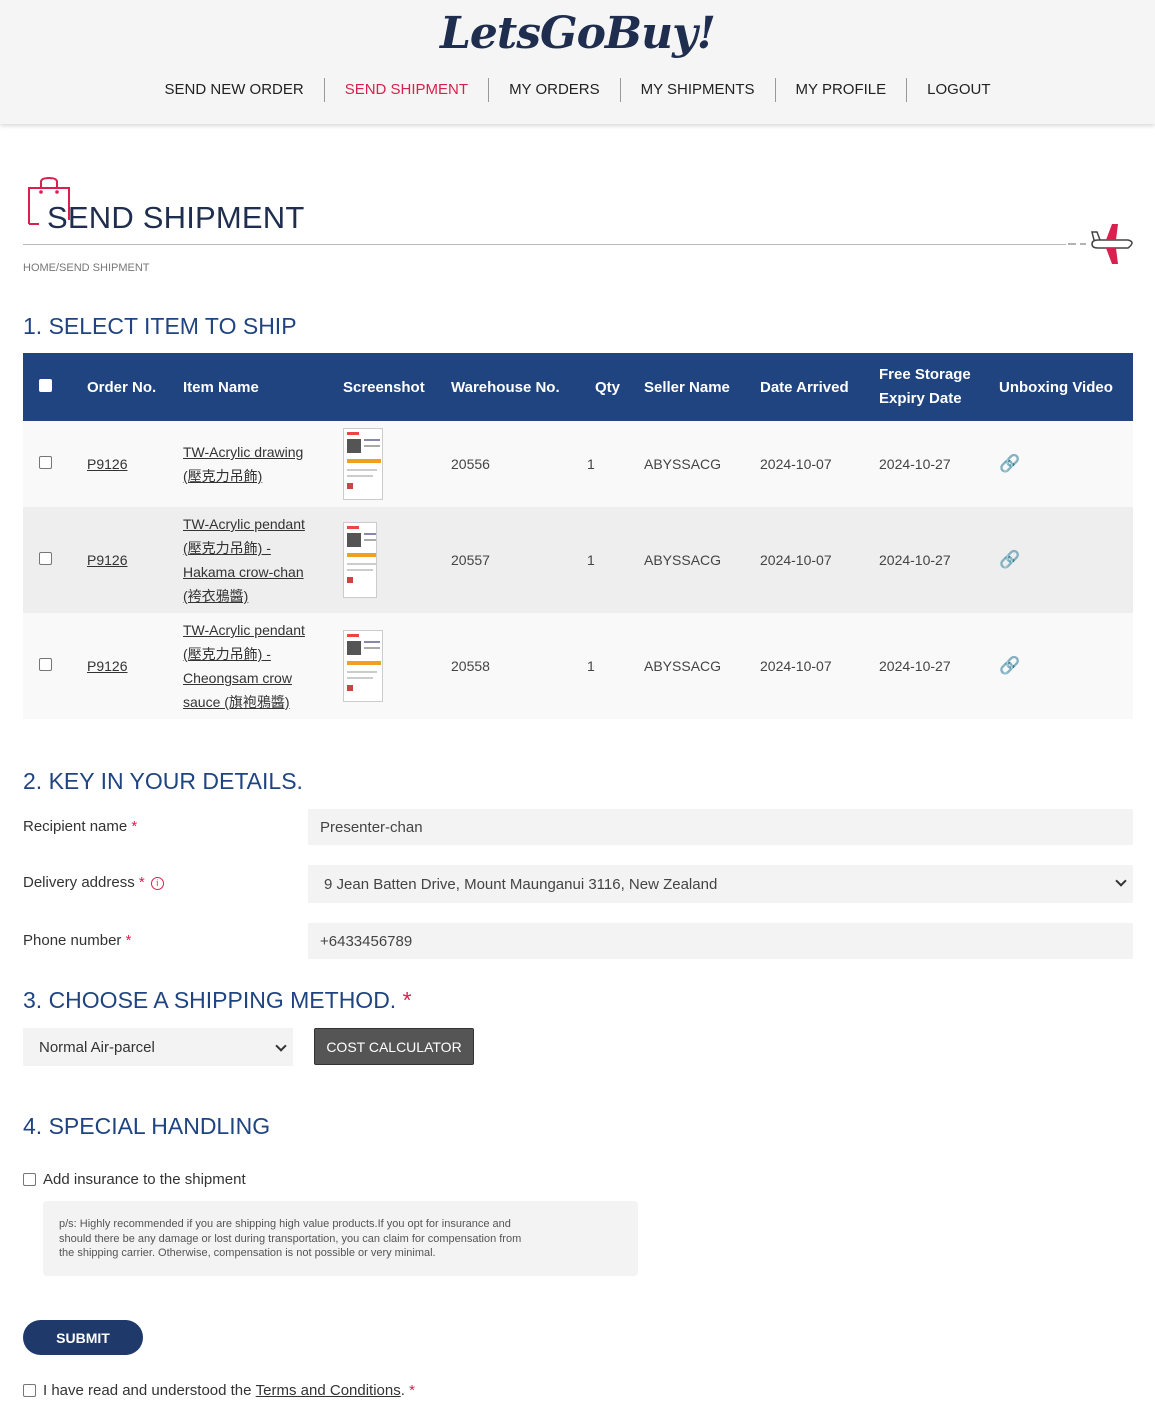 The height and width of the screenshot is (1407, 1155). What do you see at coordinates (157, 883) in the screenshot?
I see `info-icon: i` at bounding box center [157, 883].